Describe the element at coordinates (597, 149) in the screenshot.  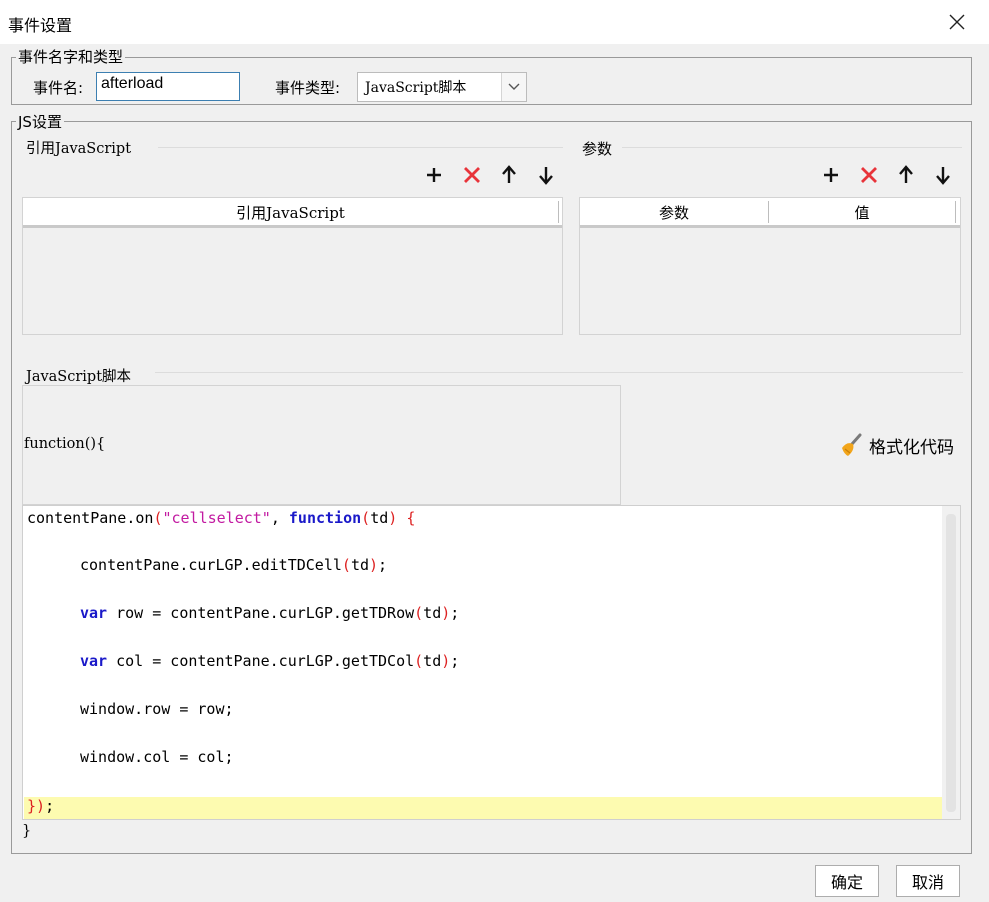
I see `param-title: 参数` at that location.